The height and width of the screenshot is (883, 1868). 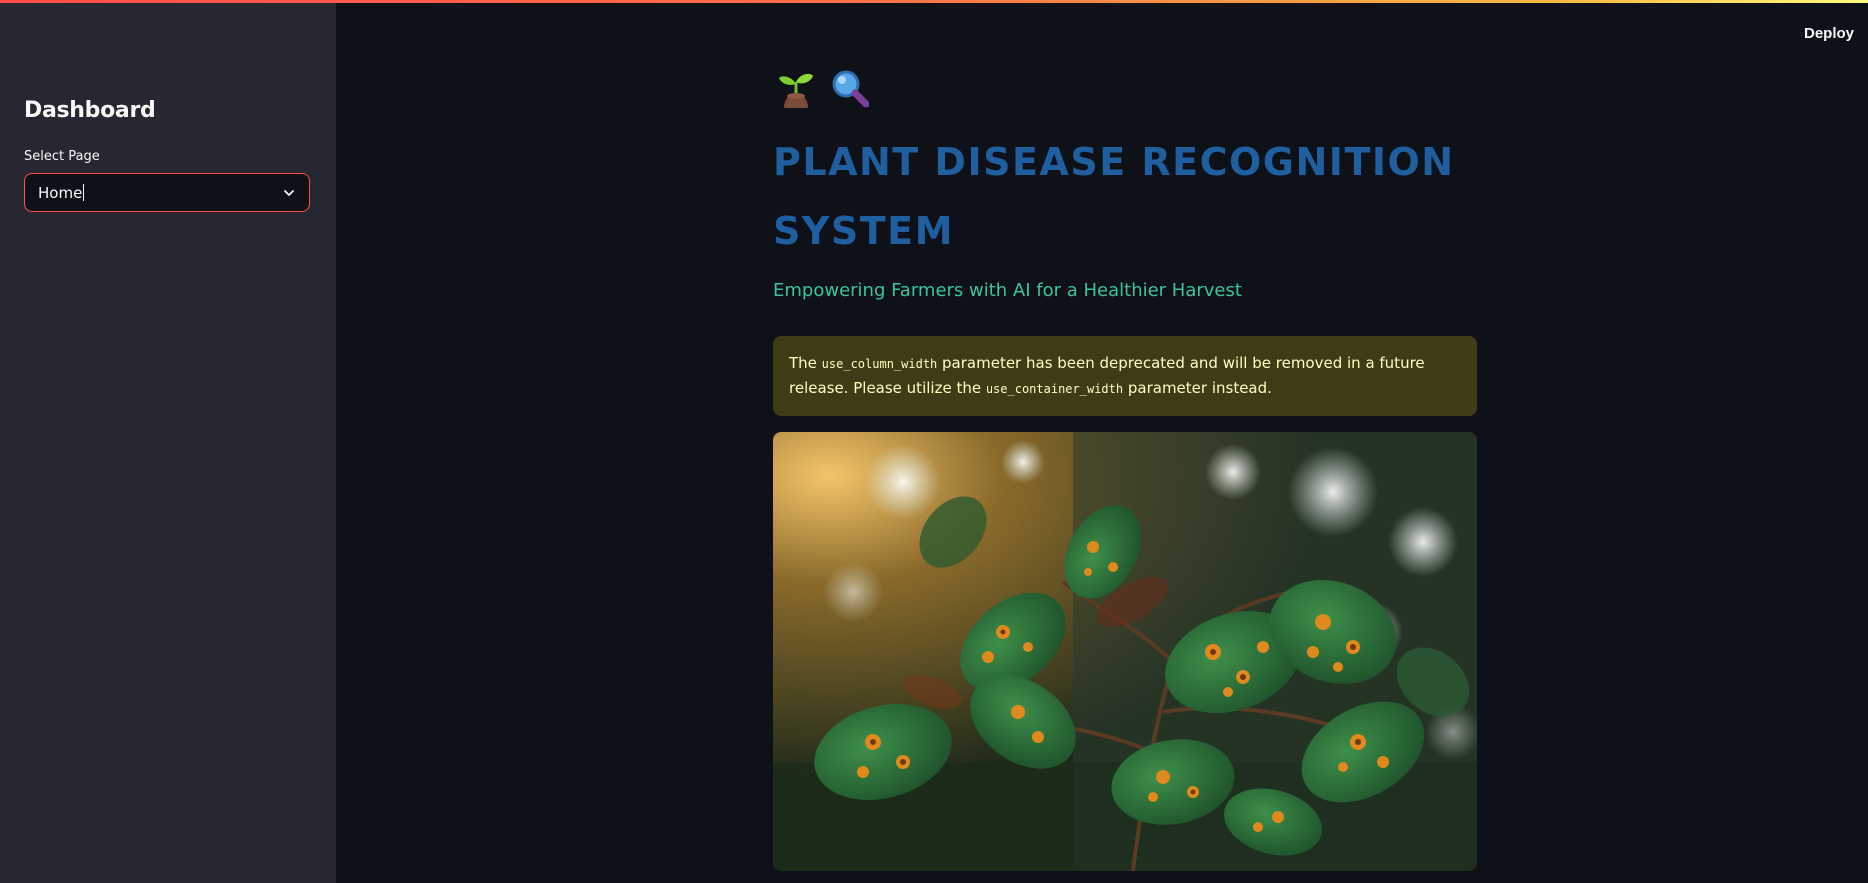 I want to click on select-page-label: Select Page, so click(x=62, y=156).